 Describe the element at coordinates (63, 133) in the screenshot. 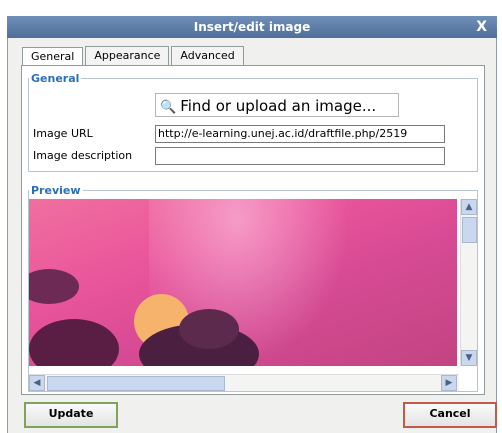

I see `image-url-label: Image URL` at that location.